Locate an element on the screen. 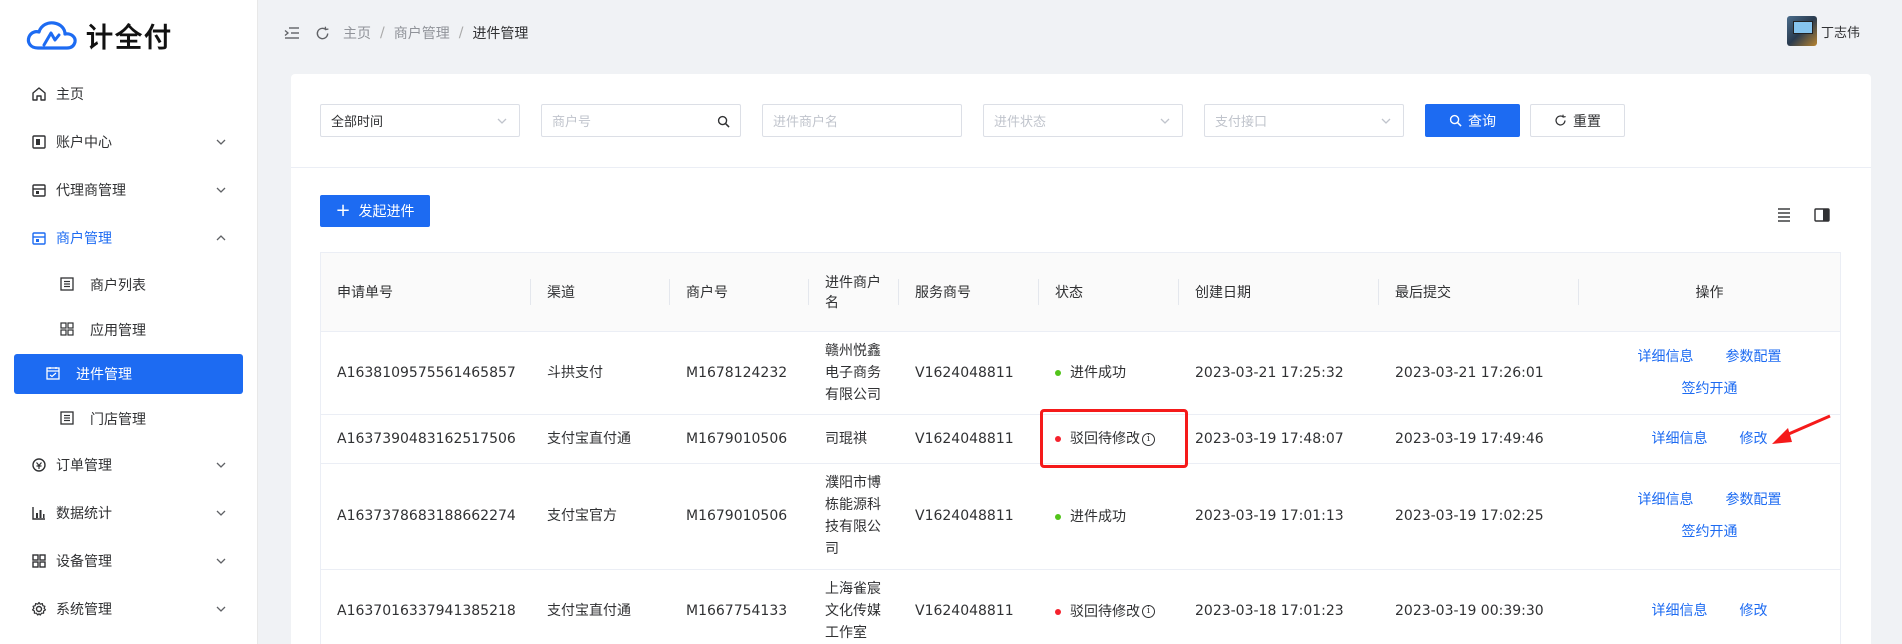  status-text: 进件成功 is located at coordinates (1098, 516).